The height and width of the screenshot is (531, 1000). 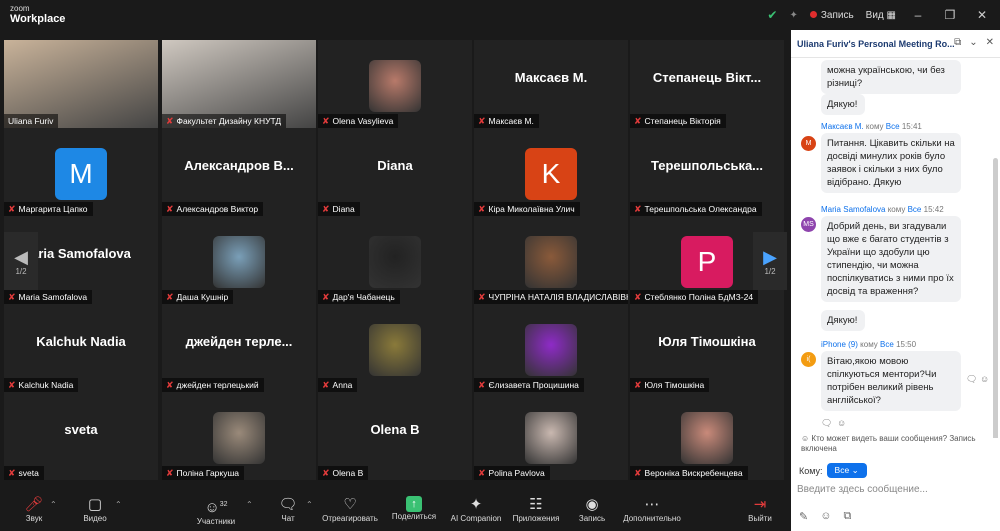 I want to click on participant-name: Поліна Гаркуша, so click(x=208, y=473).